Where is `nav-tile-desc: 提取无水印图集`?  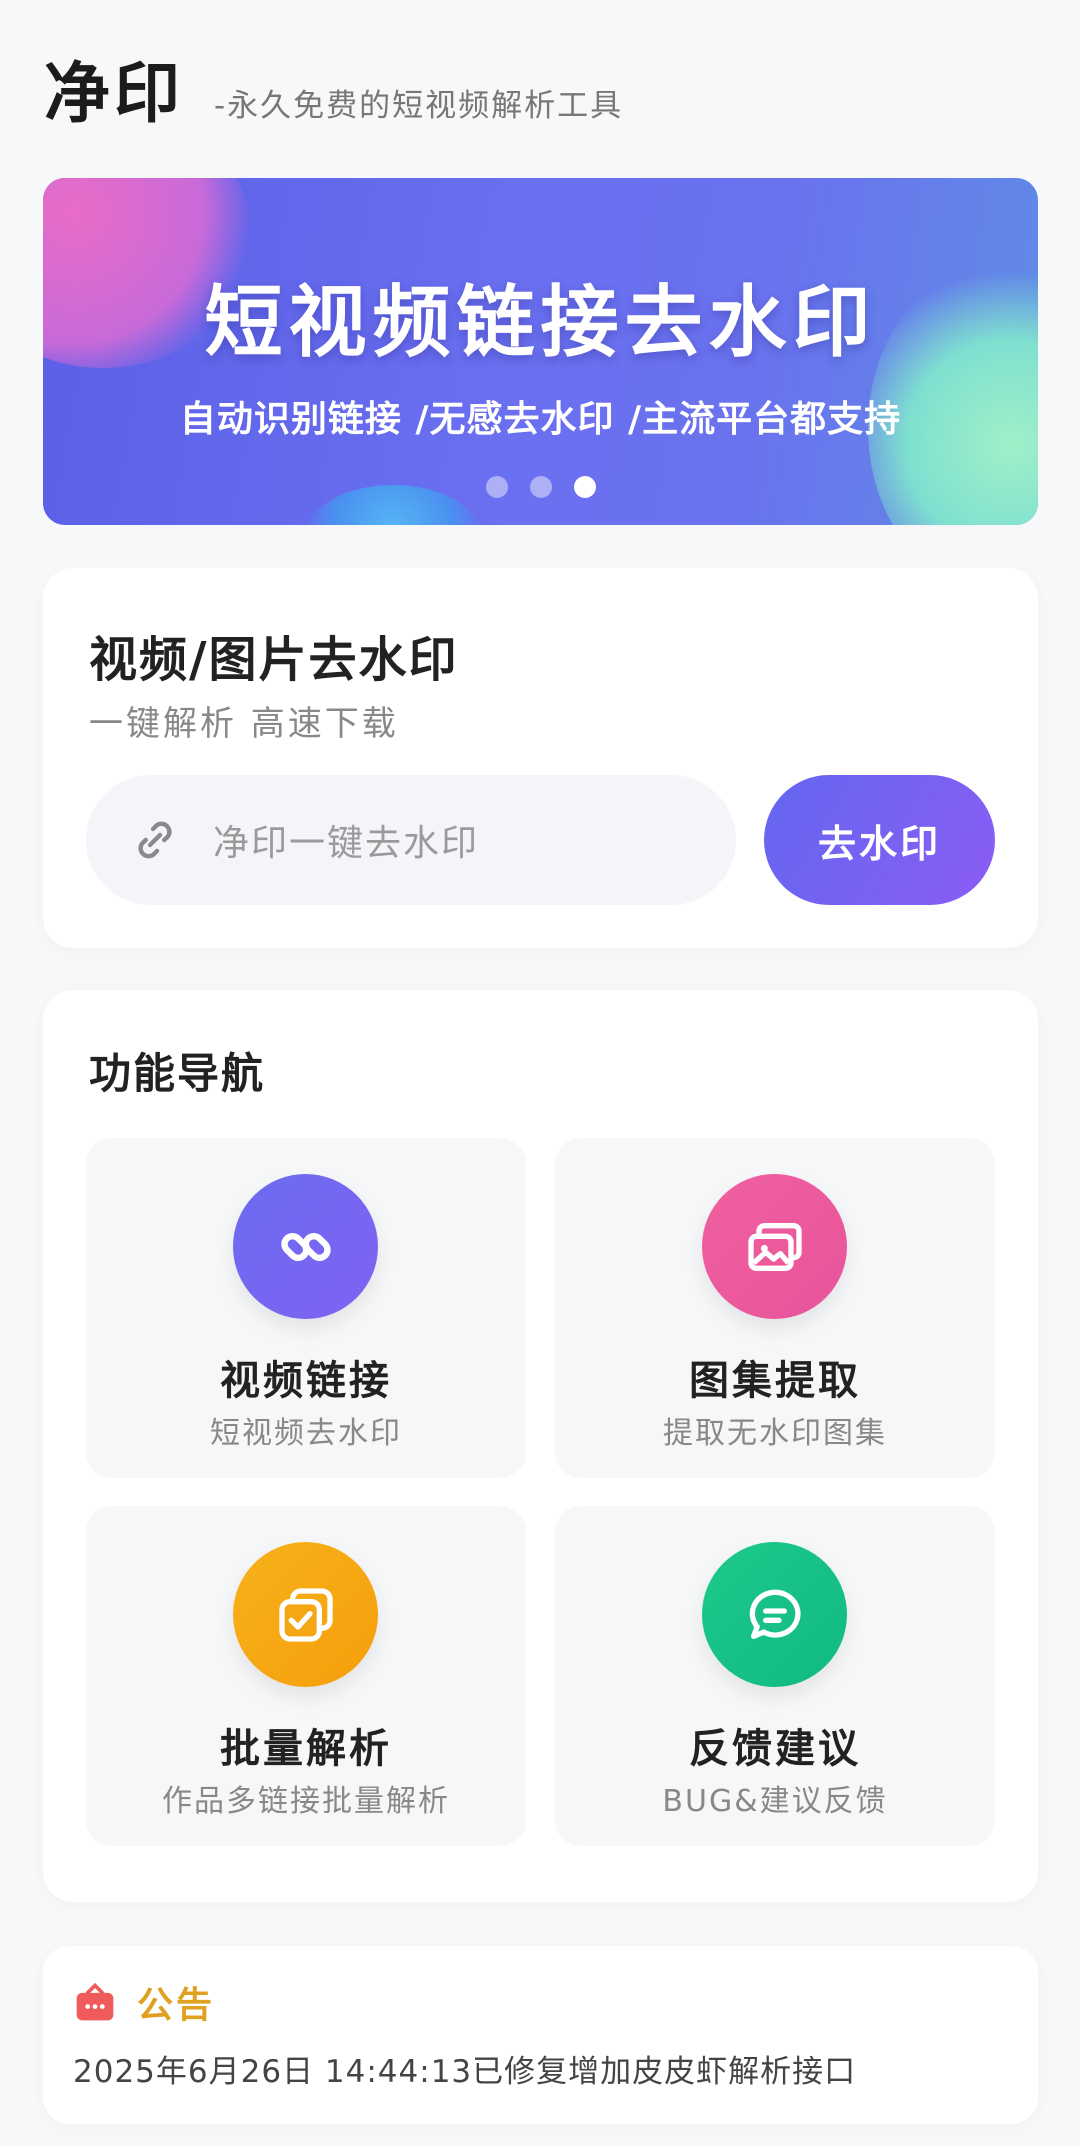
nav-tile-desc: 提取无水印图集 is located at coordinates (775, 1433).